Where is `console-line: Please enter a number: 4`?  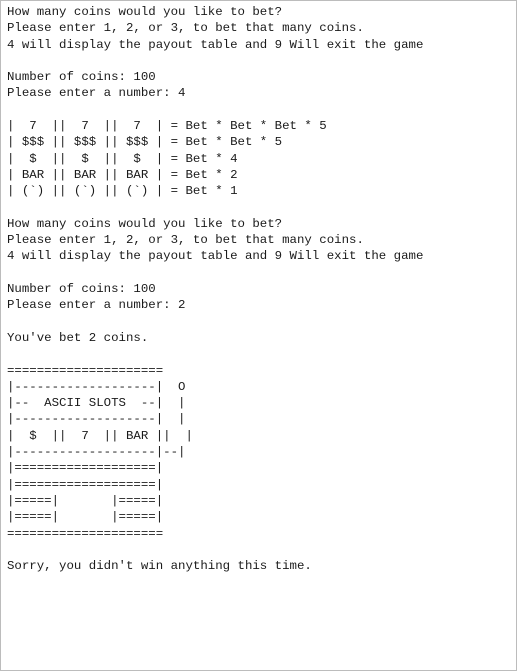 console-line: Please enter a number: 4 is located at coordinates (96, 93).